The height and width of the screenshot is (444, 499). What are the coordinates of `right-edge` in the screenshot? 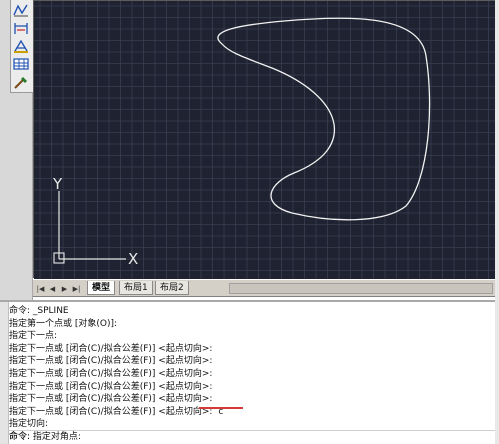 It's located at (497, 222).